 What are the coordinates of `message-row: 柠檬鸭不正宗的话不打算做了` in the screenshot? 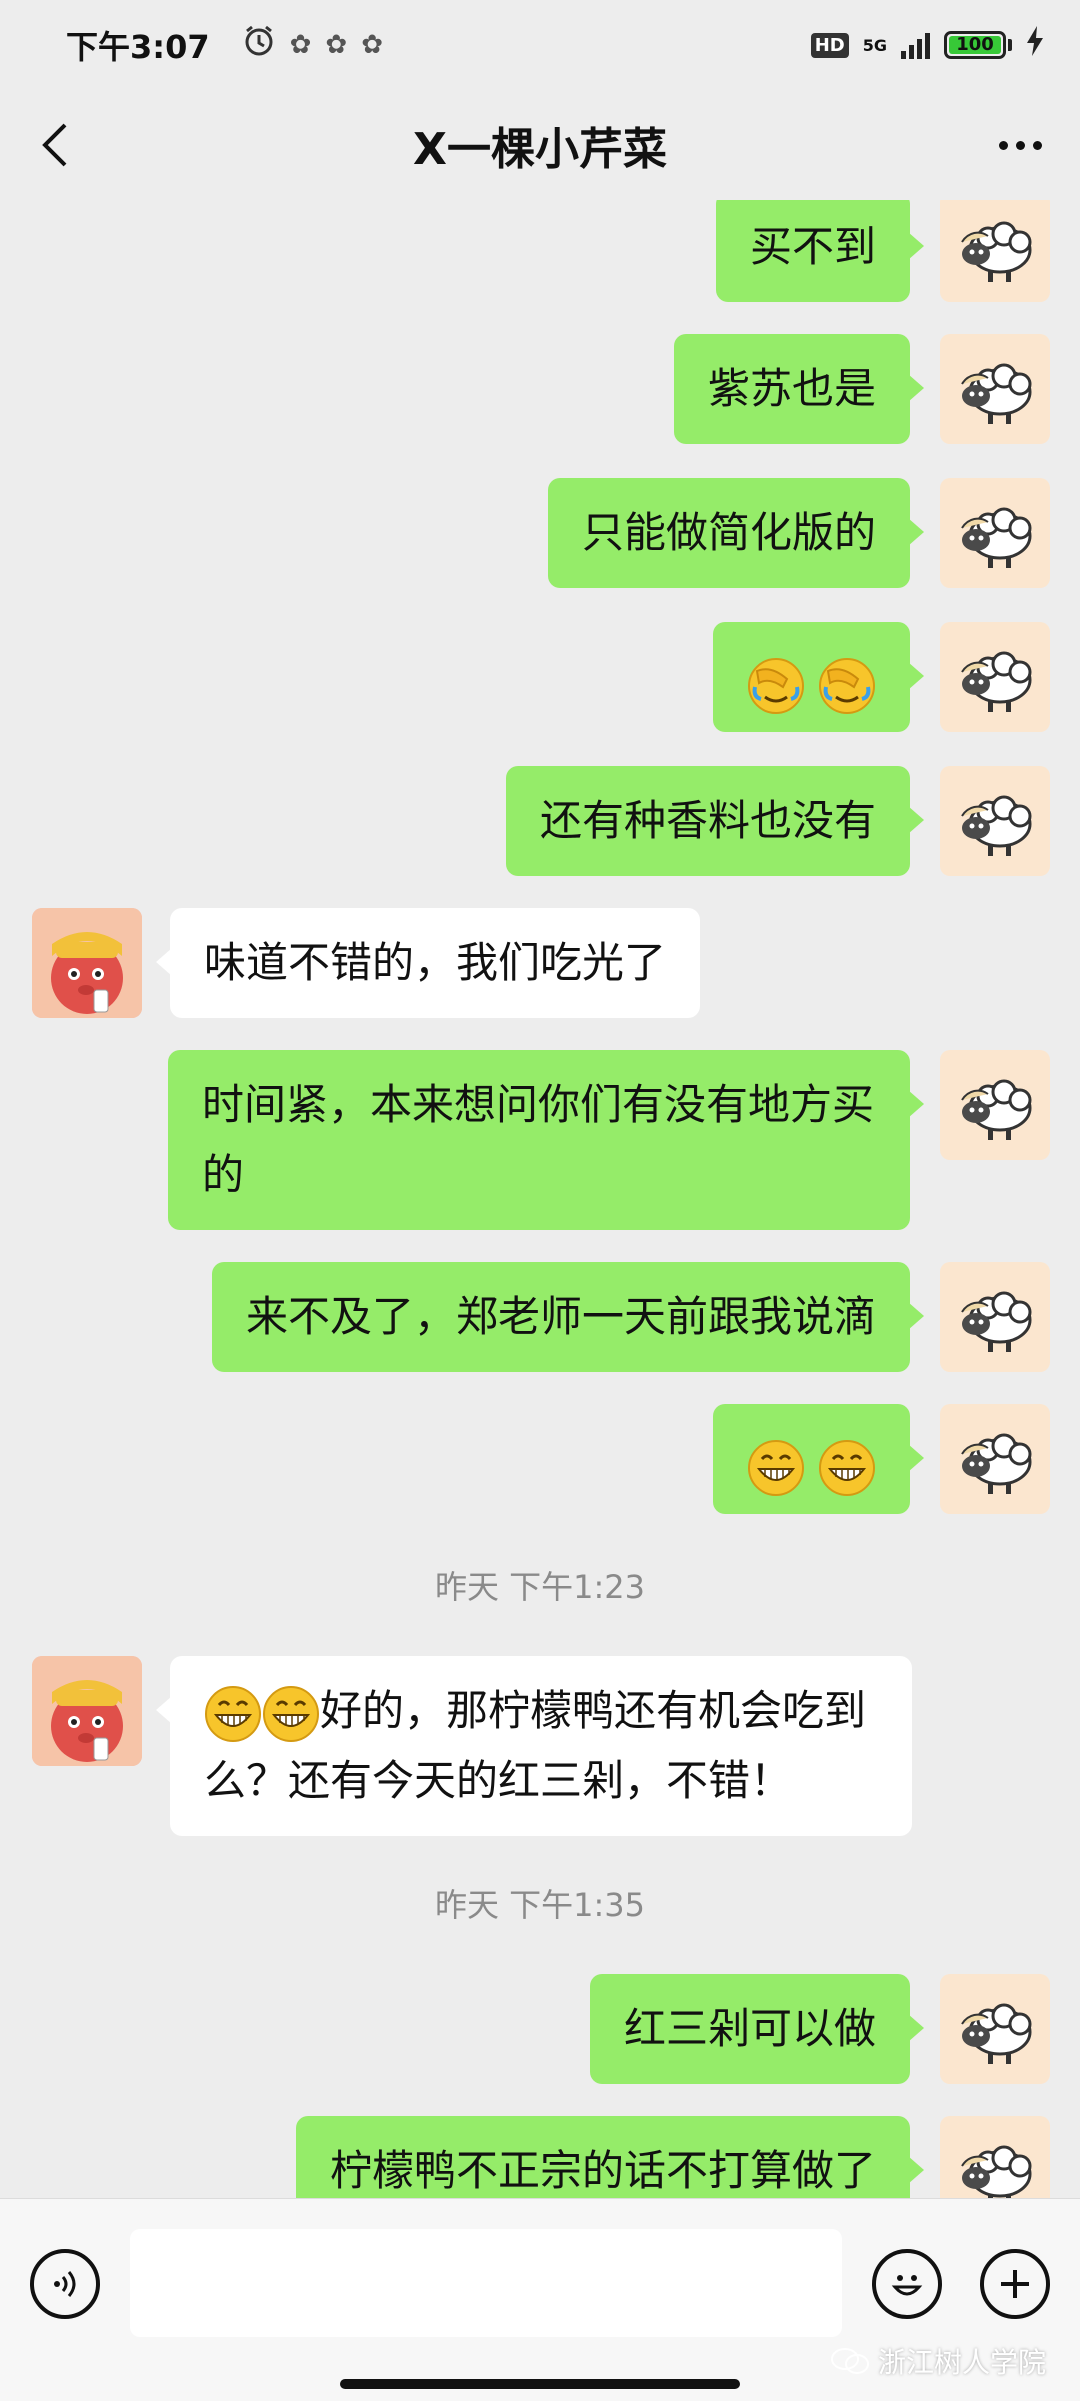 It's located at (540, 2157).